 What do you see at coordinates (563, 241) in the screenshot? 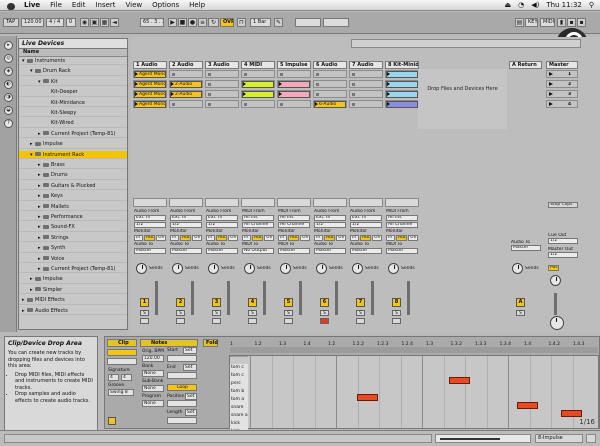
I see `cue-out-select: 1/2` at bounding box center [563, 241].